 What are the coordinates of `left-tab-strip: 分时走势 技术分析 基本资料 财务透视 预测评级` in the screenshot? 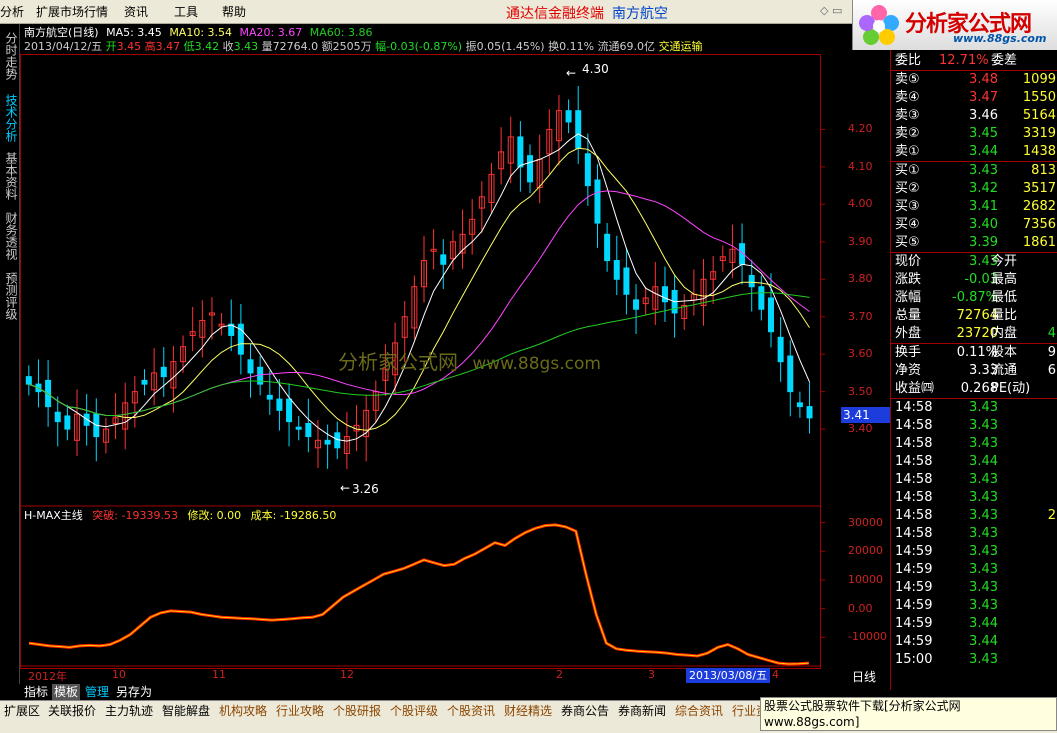 It's located at (10, 354).